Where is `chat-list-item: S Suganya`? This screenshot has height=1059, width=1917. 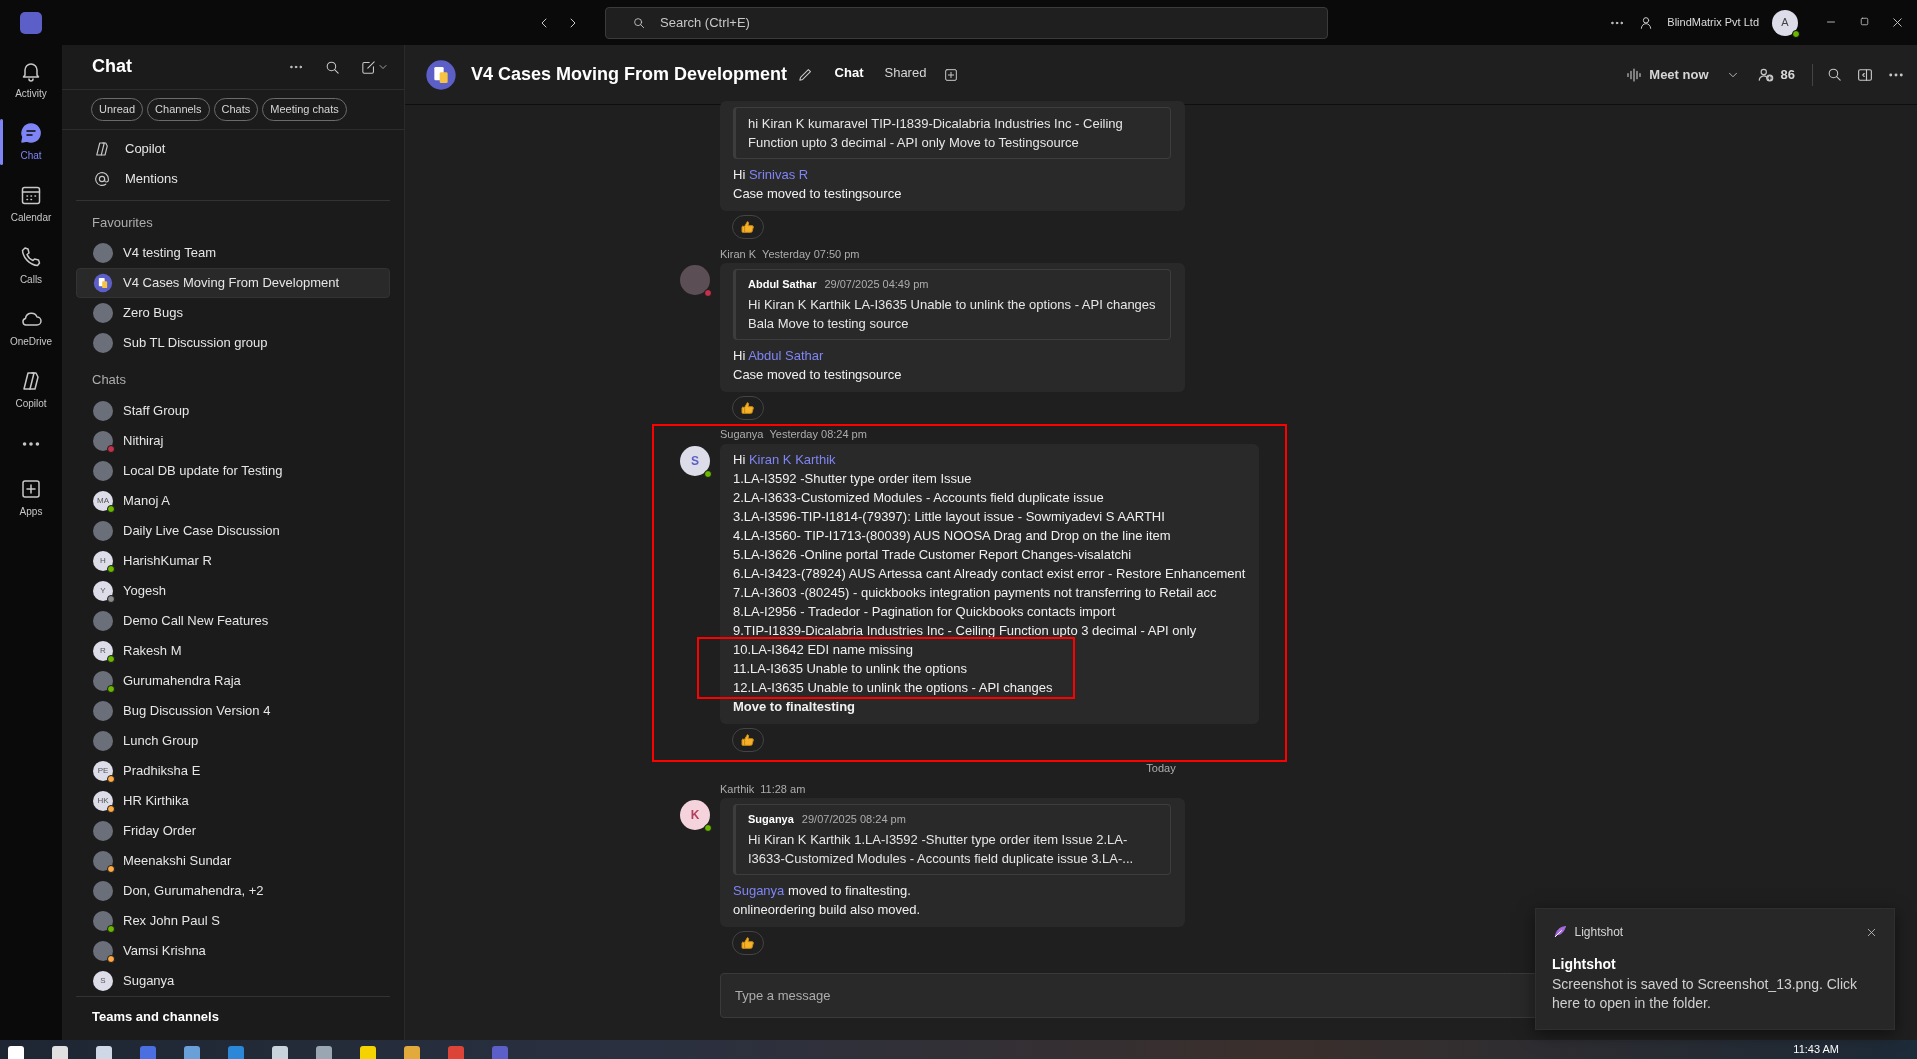
chat-list-item: S Suganya is located at coordinates (233, 980).